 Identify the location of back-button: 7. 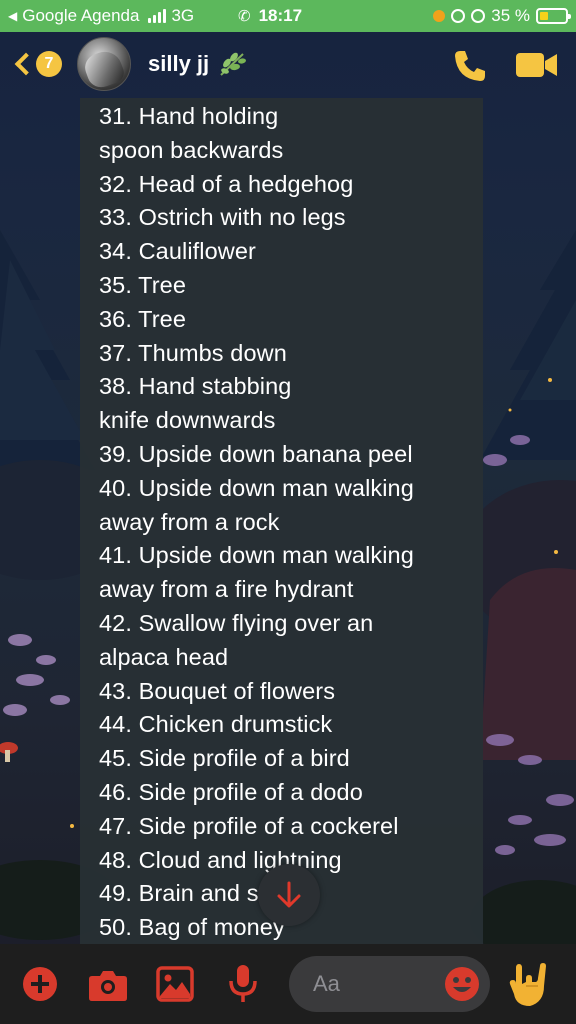
(37, 64).